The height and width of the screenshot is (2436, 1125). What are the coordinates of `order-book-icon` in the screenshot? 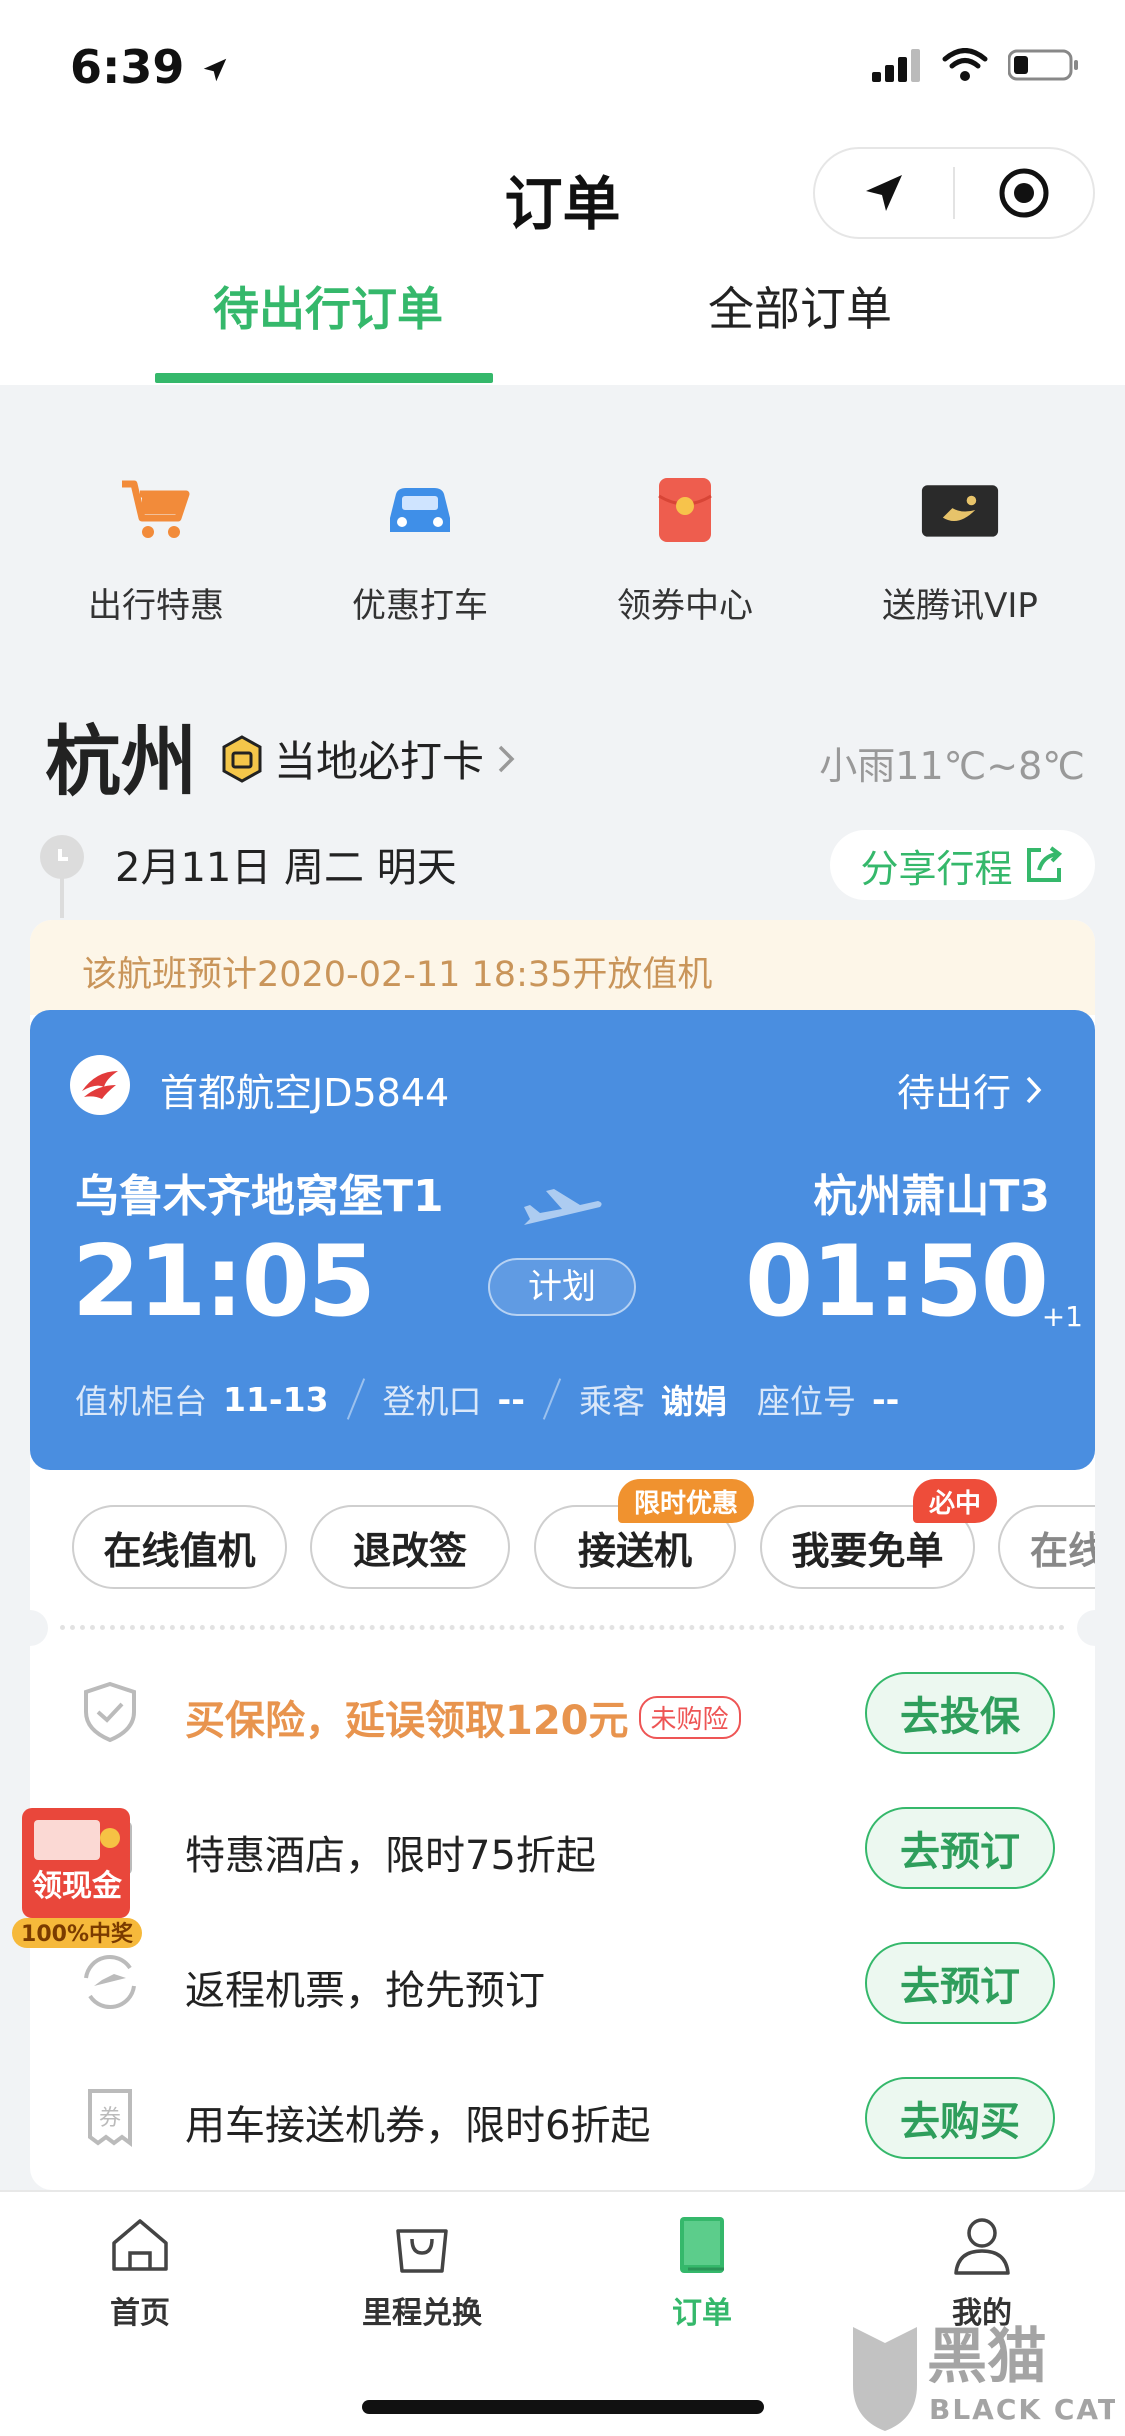 It's located at (702, 2245).